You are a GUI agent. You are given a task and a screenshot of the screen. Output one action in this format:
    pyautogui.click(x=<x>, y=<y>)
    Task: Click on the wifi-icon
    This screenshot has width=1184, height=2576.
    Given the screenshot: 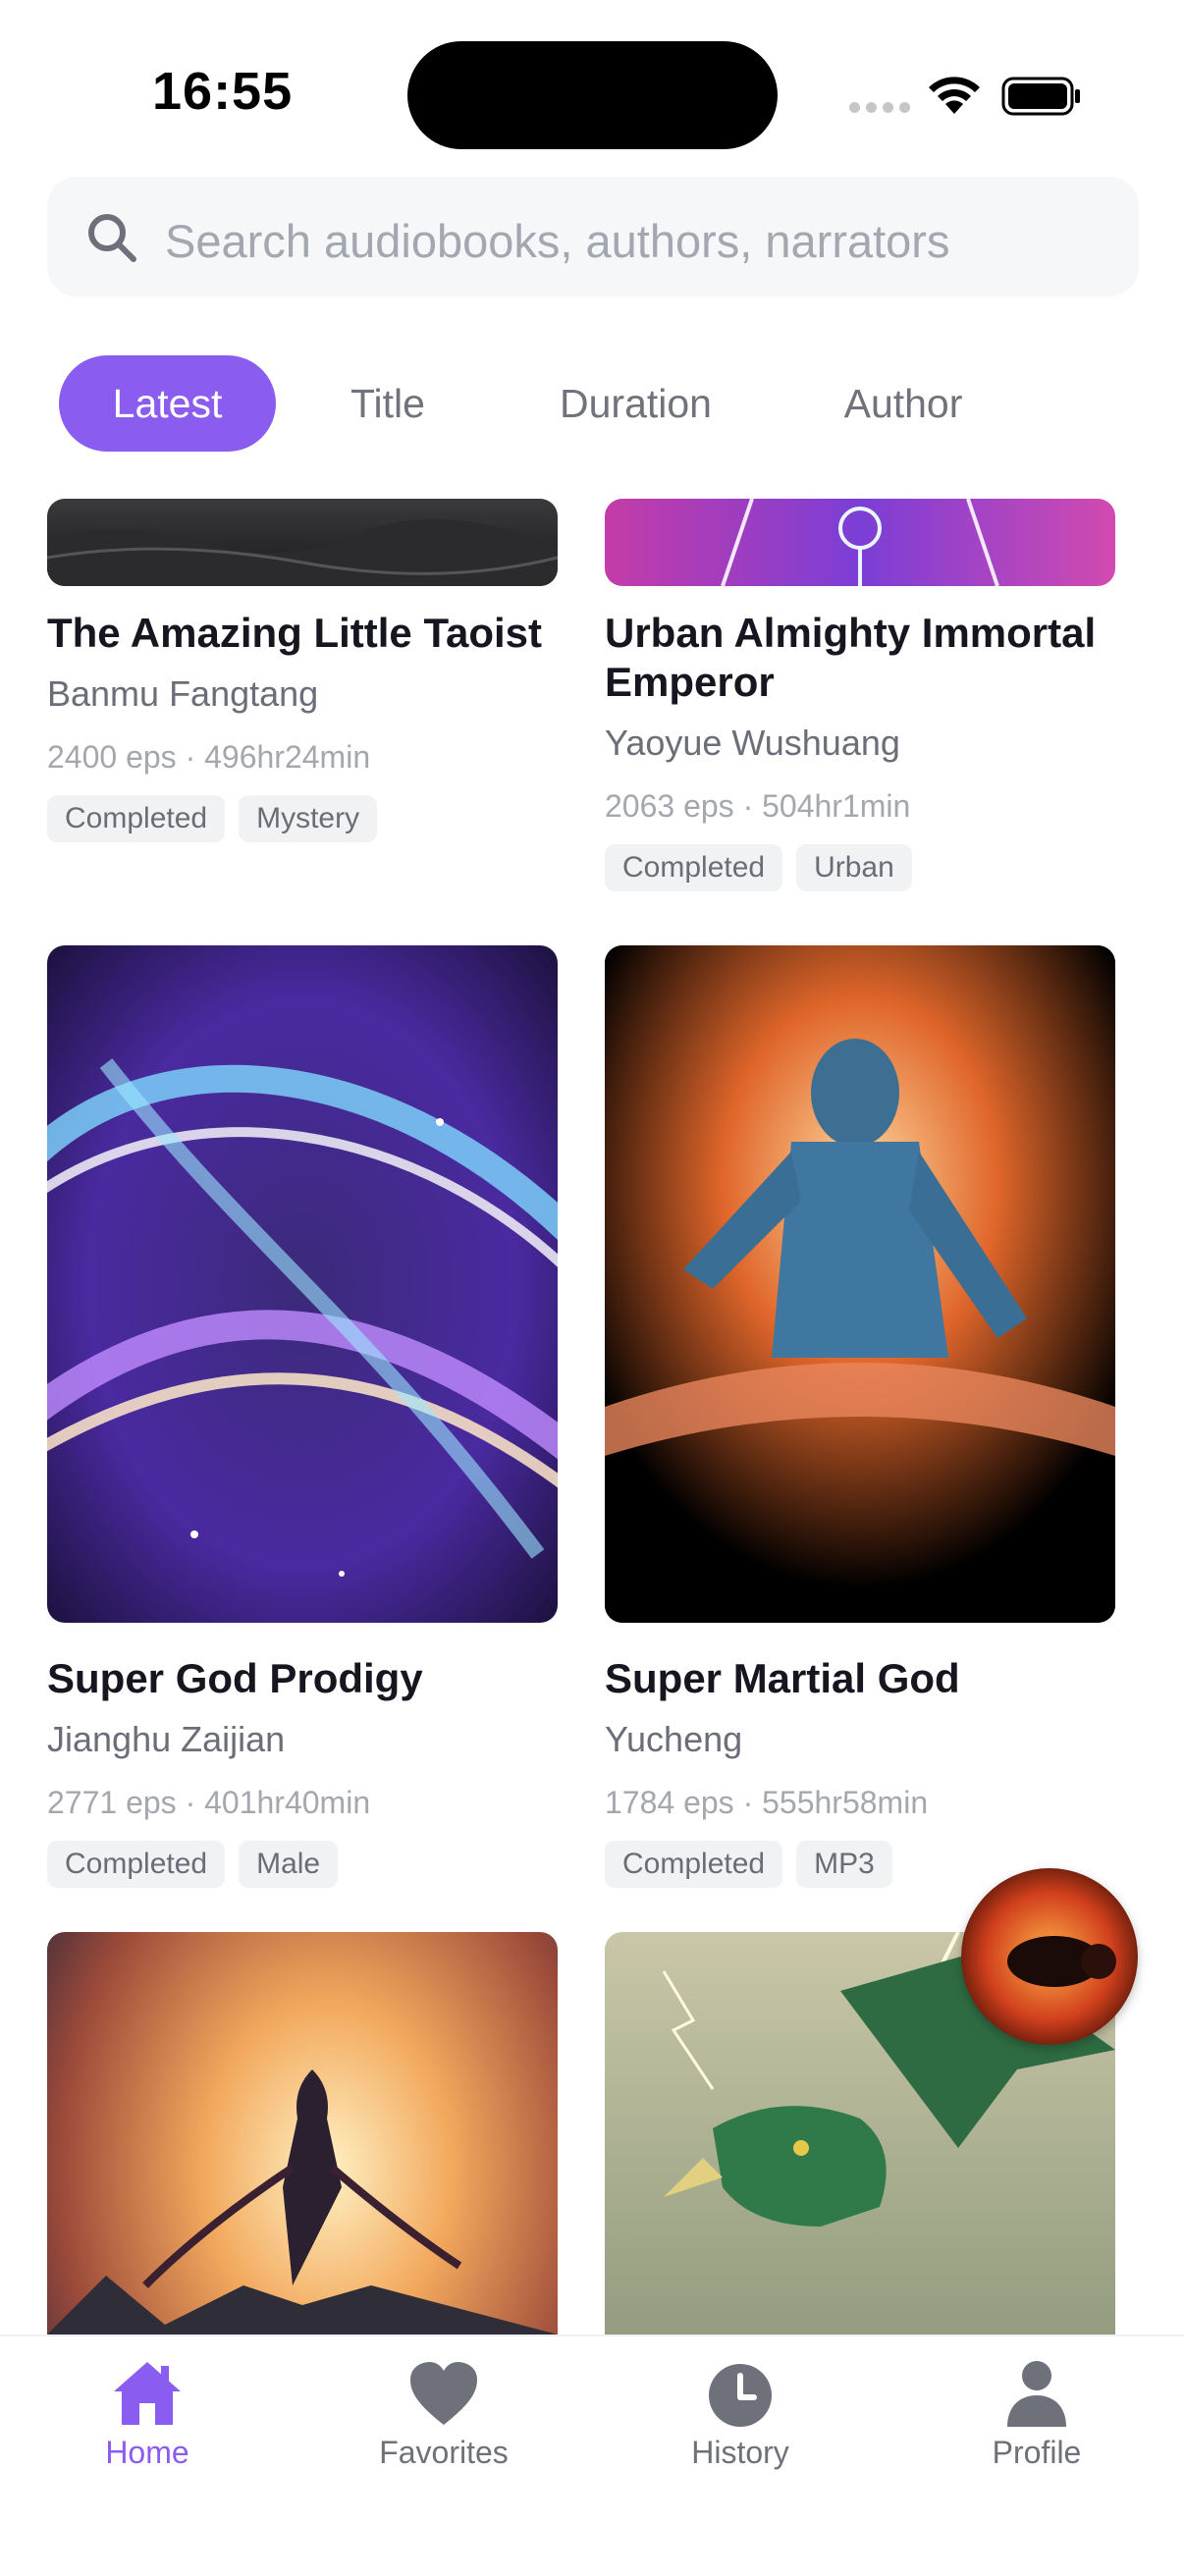 What is the action you would take?
    pyautogui.click(x=955, y=95)
    